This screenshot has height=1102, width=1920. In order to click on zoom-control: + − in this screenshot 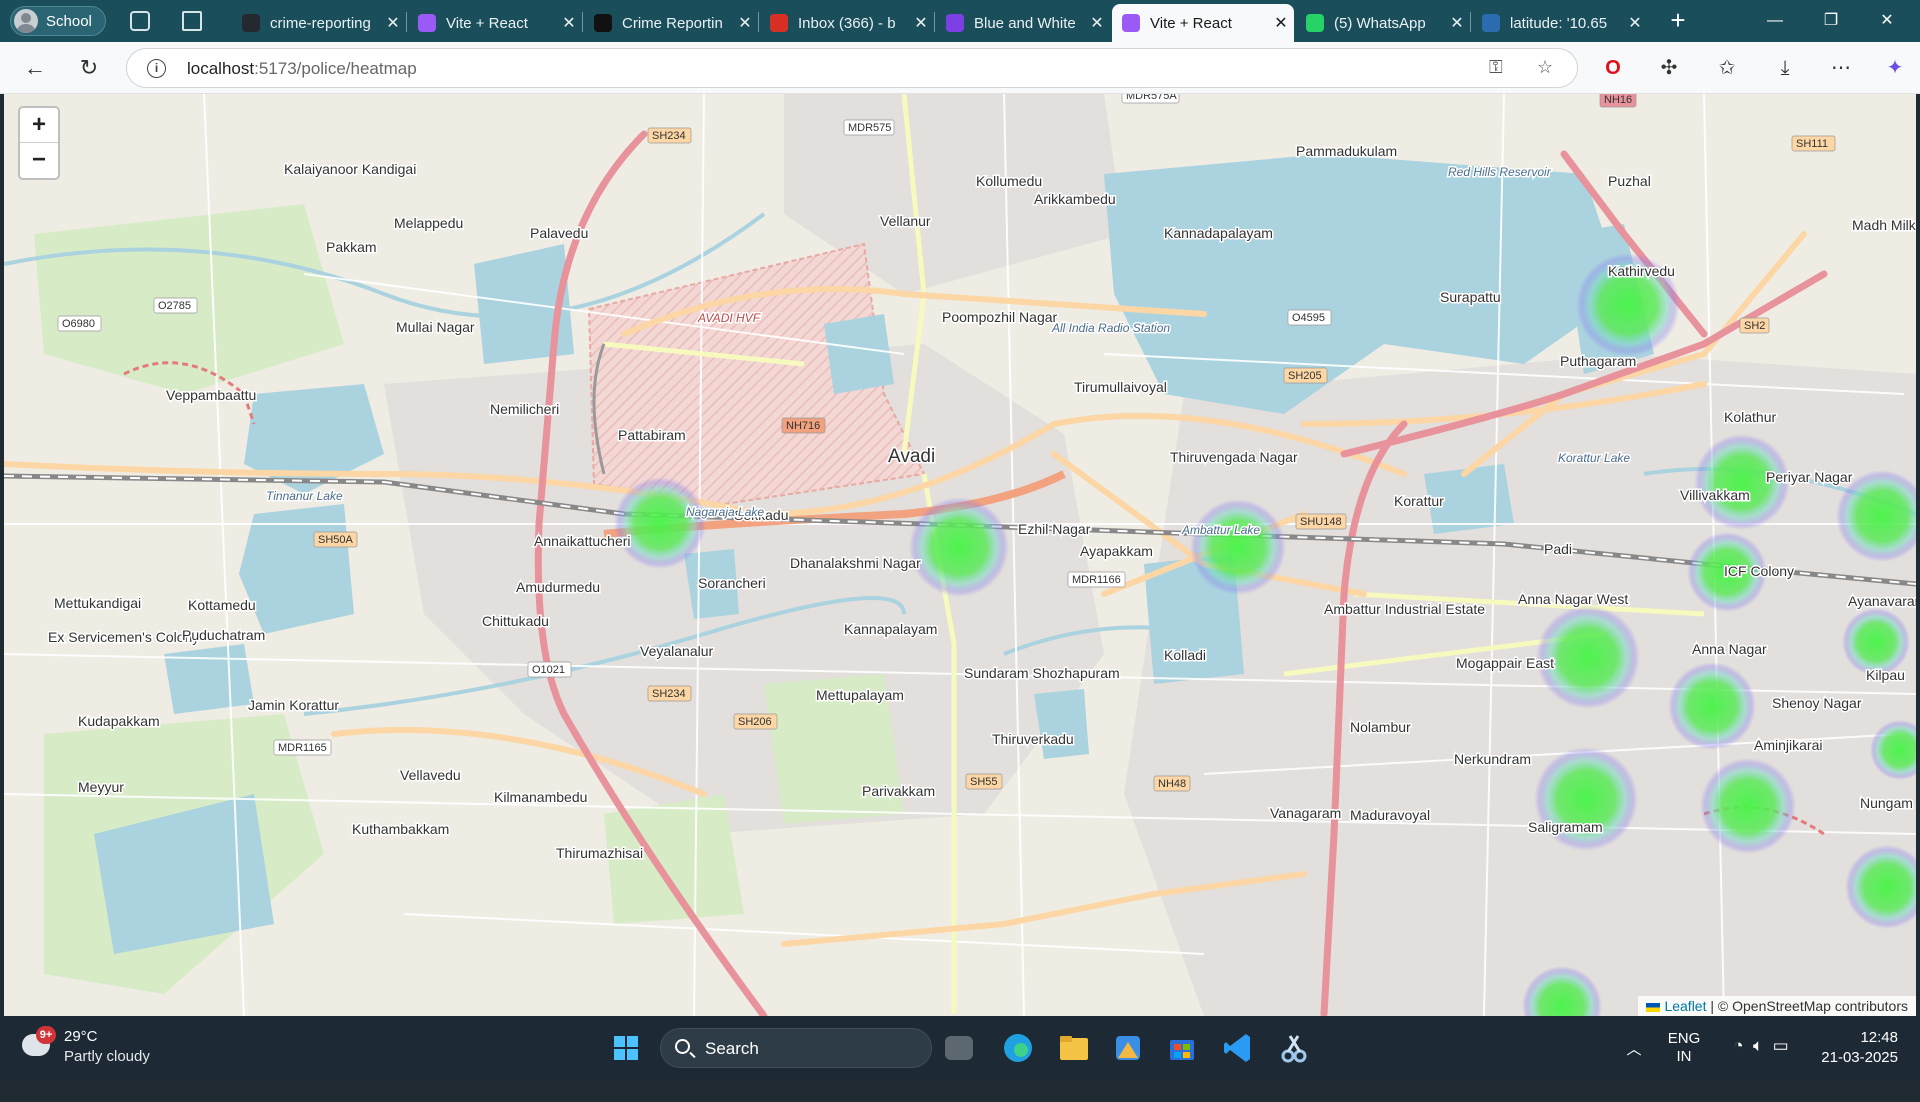, I will do `click(39, 143)`.